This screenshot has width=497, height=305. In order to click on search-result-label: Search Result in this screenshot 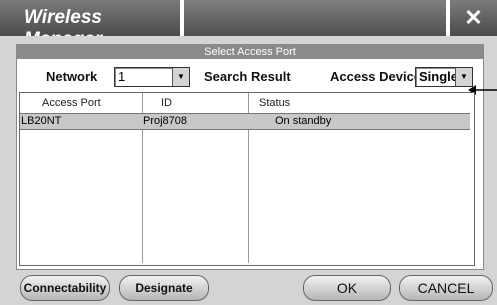, I will do `click(247, 76)`.